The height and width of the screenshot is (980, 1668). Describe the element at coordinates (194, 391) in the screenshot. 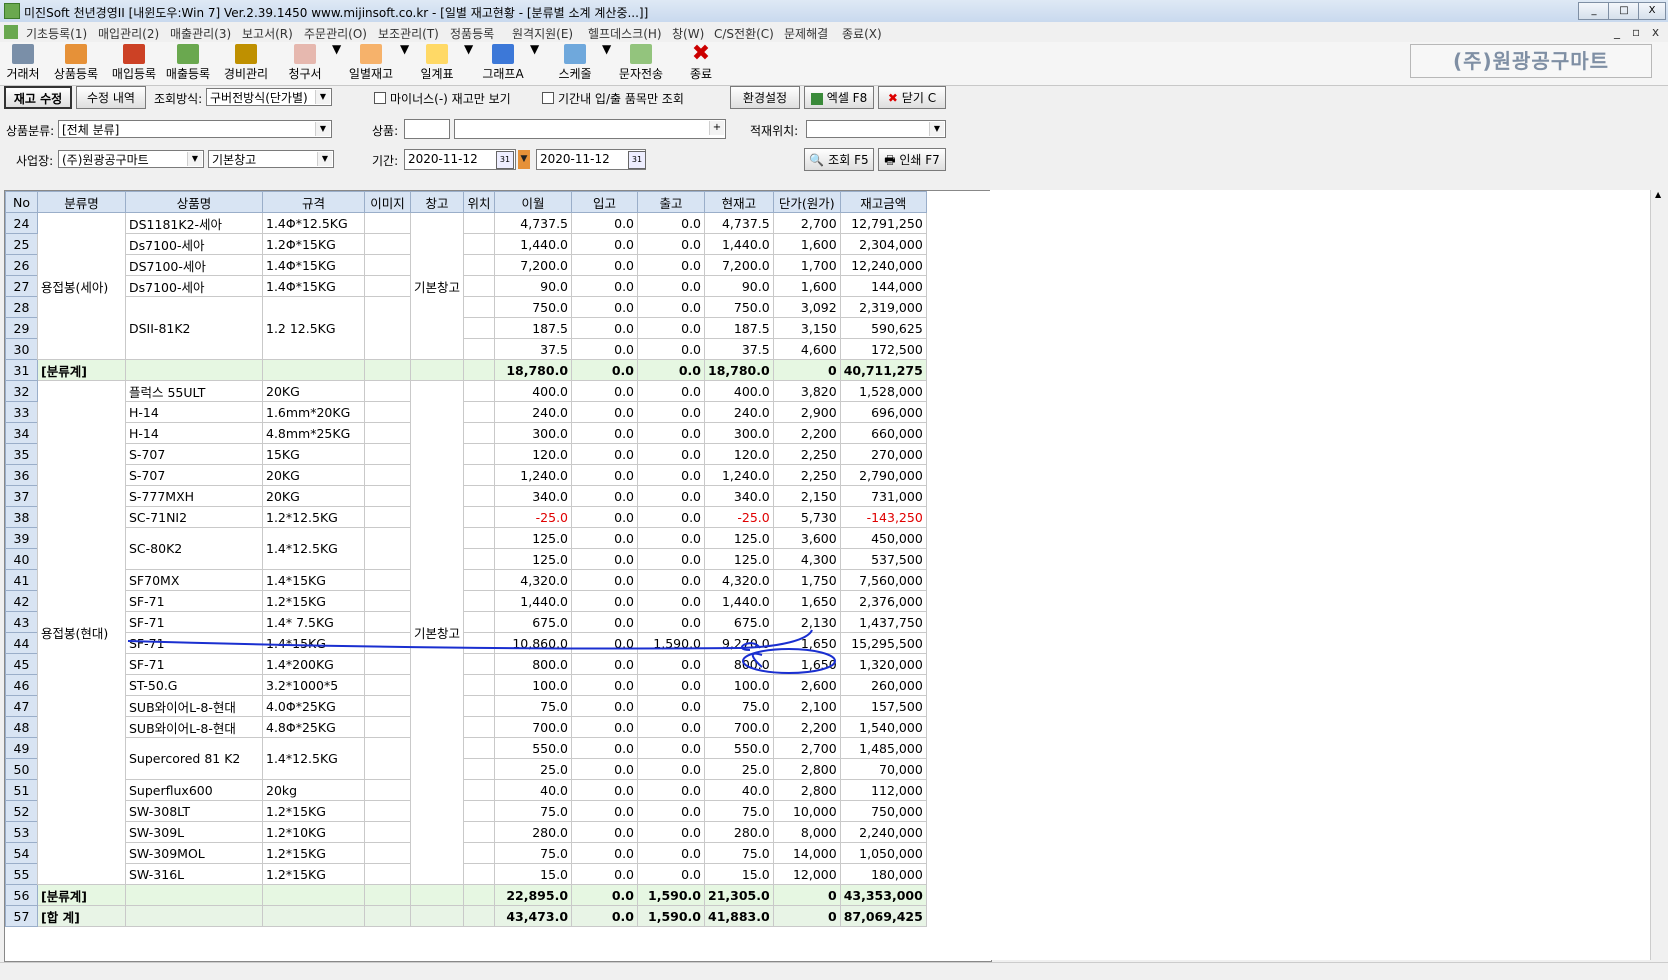

I see `product-cell: 플럭스 55ULT` at that location.